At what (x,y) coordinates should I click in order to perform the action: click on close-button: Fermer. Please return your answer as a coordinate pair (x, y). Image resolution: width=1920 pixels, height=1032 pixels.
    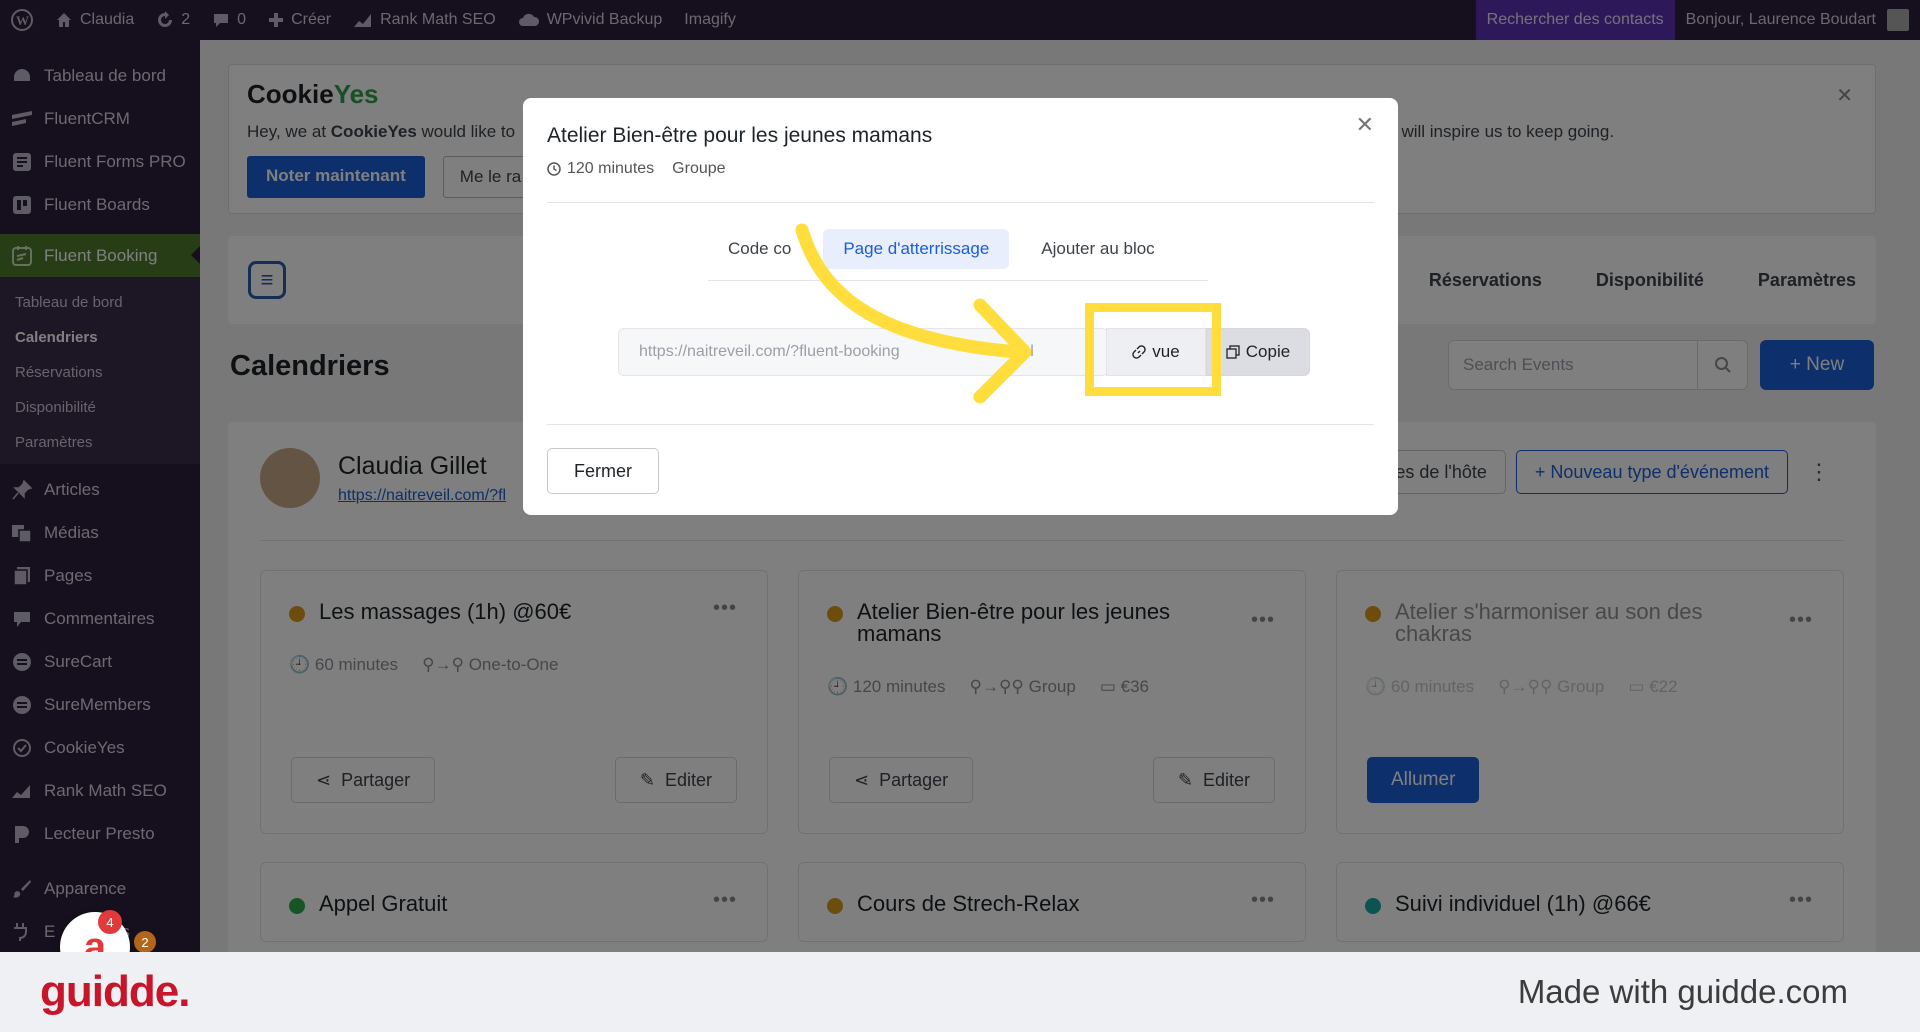
    Looking at the image, I should click on (603, 471).